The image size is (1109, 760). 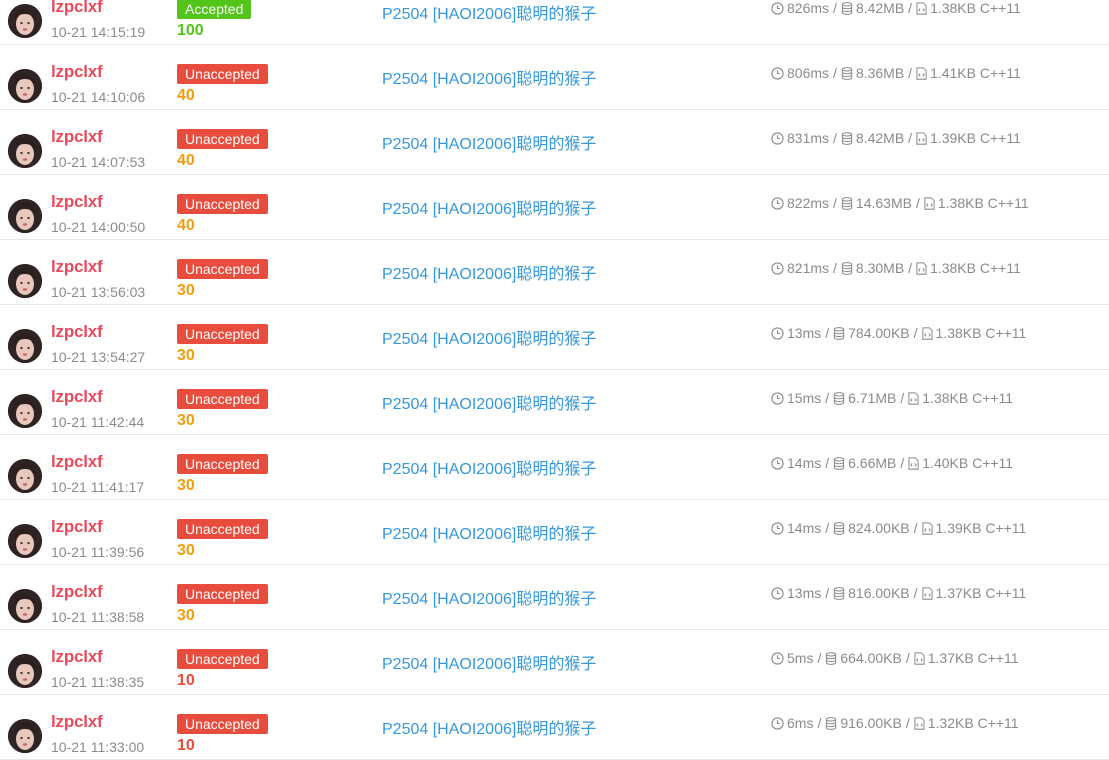 What do you see at coordinates (879, 593) in the screenshot?
I see `memory: 816.00KB` at bounding box center [879, 593].